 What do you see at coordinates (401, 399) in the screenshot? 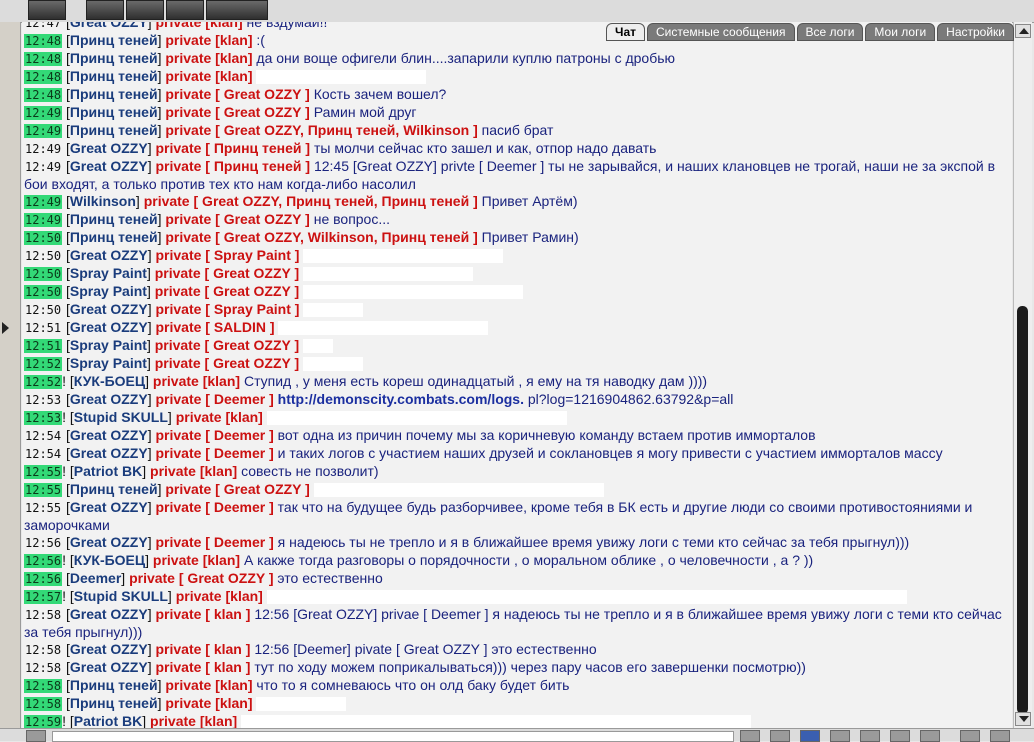
I see `log-link: http://demonscity.combats.com/logs.` at bounding box center [401, 399].